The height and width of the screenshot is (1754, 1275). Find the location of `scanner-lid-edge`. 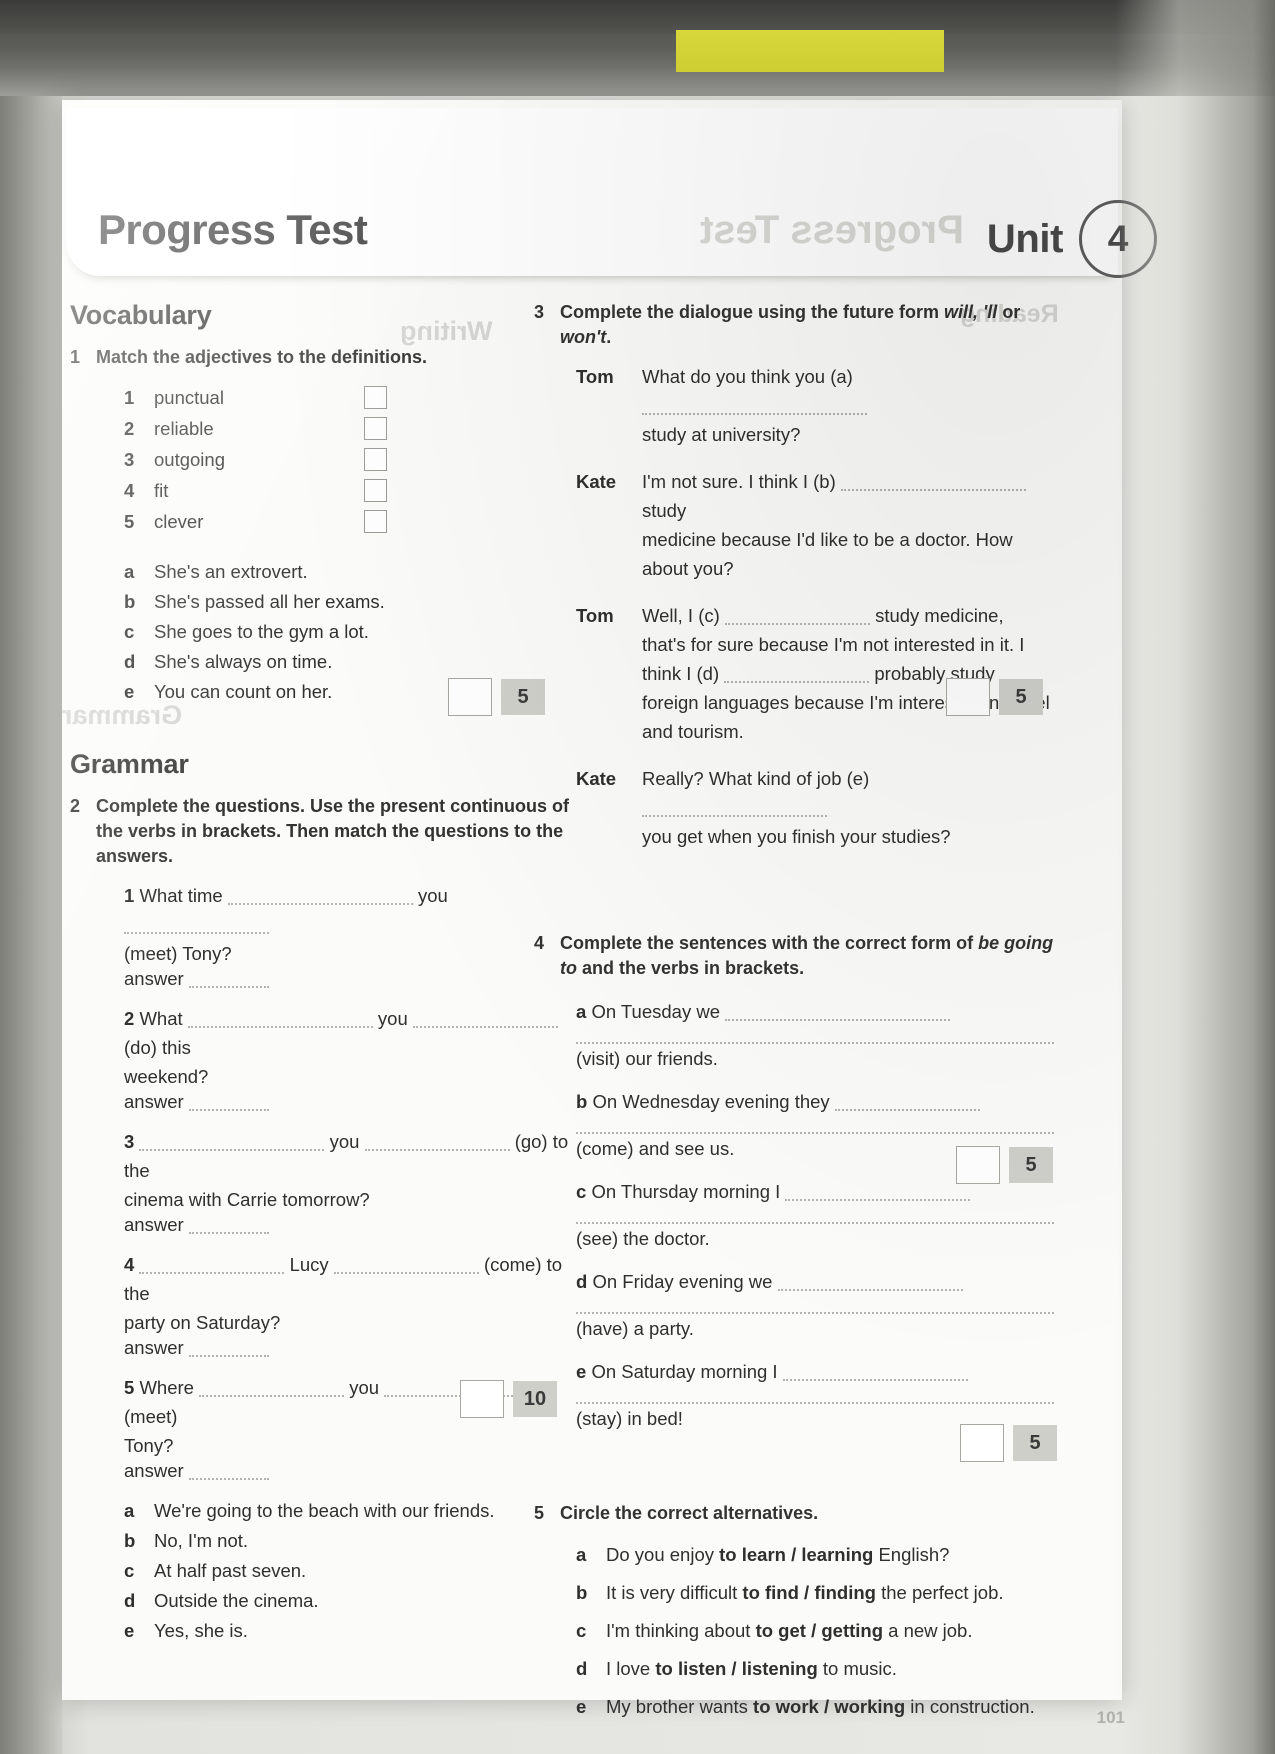

scanner-lid-edge is located at coordinates (637, 17).